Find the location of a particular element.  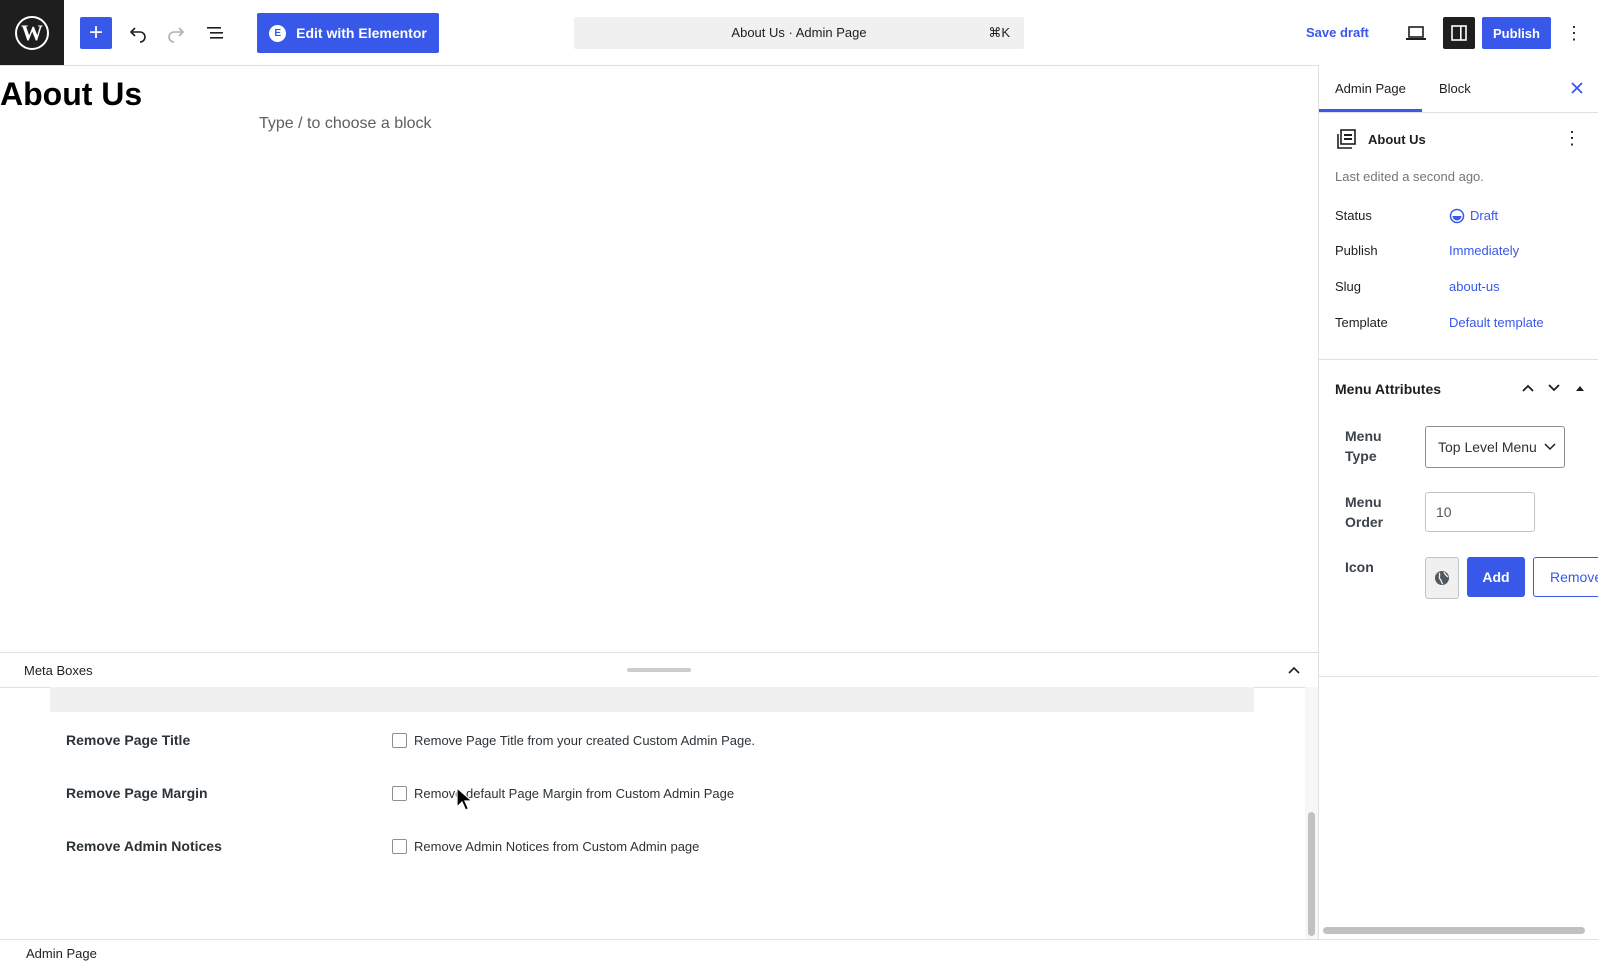

command-palette-bar: About Us · Admin Page ⌘K is located at coordinates (799, 33).